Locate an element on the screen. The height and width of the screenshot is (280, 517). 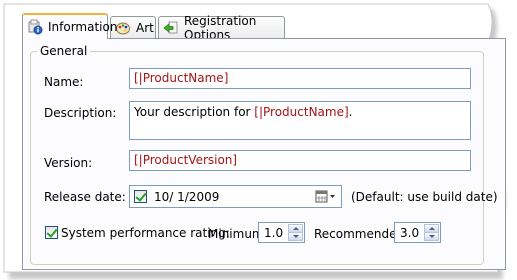
name-field: [|ProductName] is located at coordinates (300, 78).